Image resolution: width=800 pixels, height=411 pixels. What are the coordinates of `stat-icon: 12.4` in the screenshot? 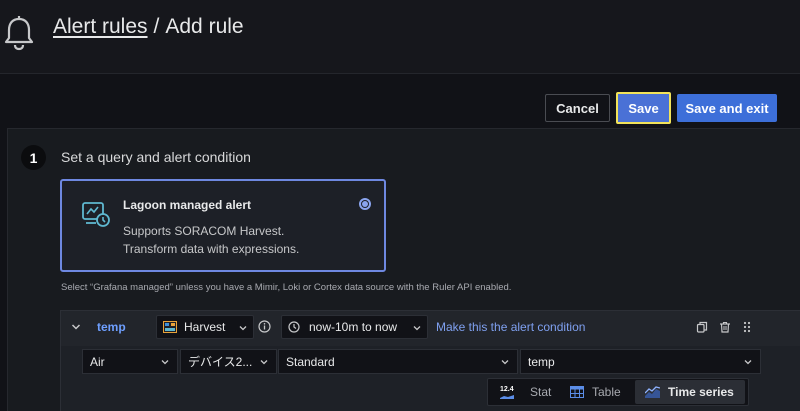 It's located at (511, 392).